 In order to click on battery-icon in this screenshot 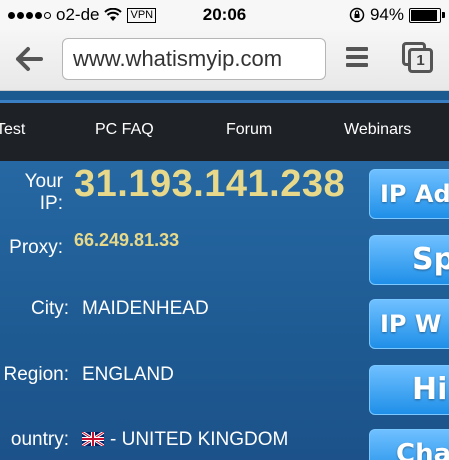, I will do `click(427, 15)`.